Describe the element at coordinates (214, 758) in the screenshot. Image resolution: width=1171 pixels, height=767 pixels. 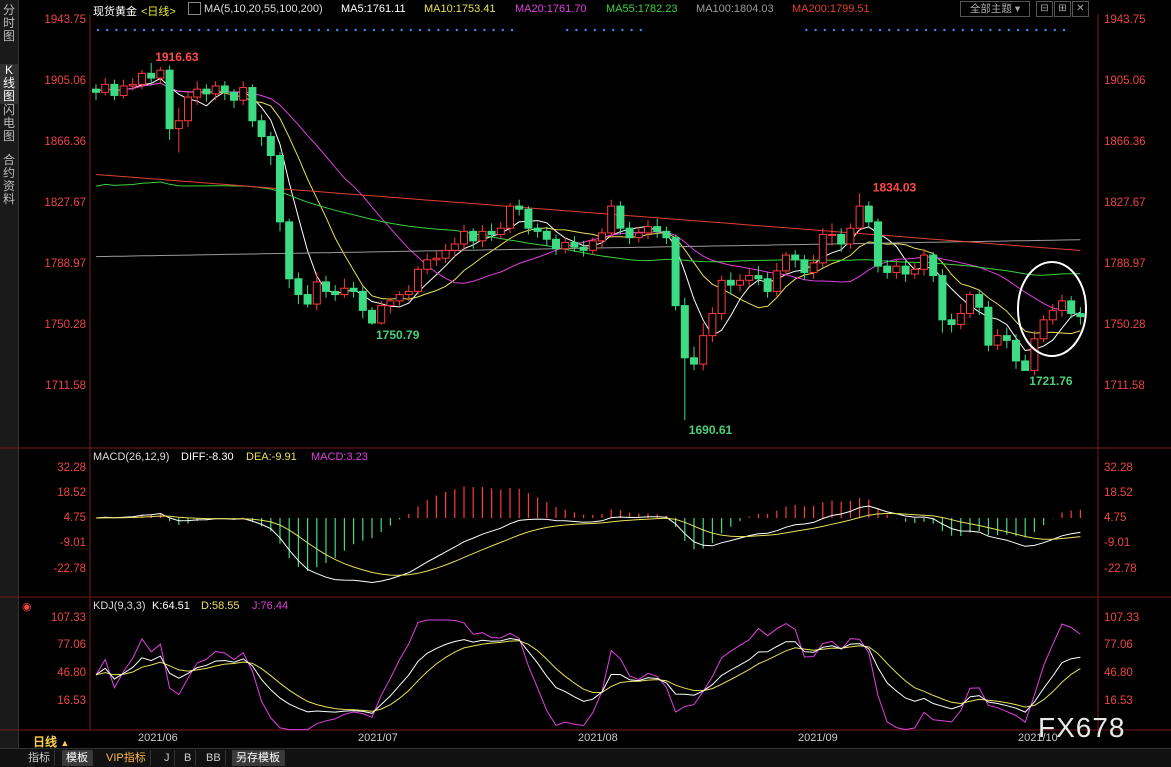
I see `tab-bb: BB` at that location.